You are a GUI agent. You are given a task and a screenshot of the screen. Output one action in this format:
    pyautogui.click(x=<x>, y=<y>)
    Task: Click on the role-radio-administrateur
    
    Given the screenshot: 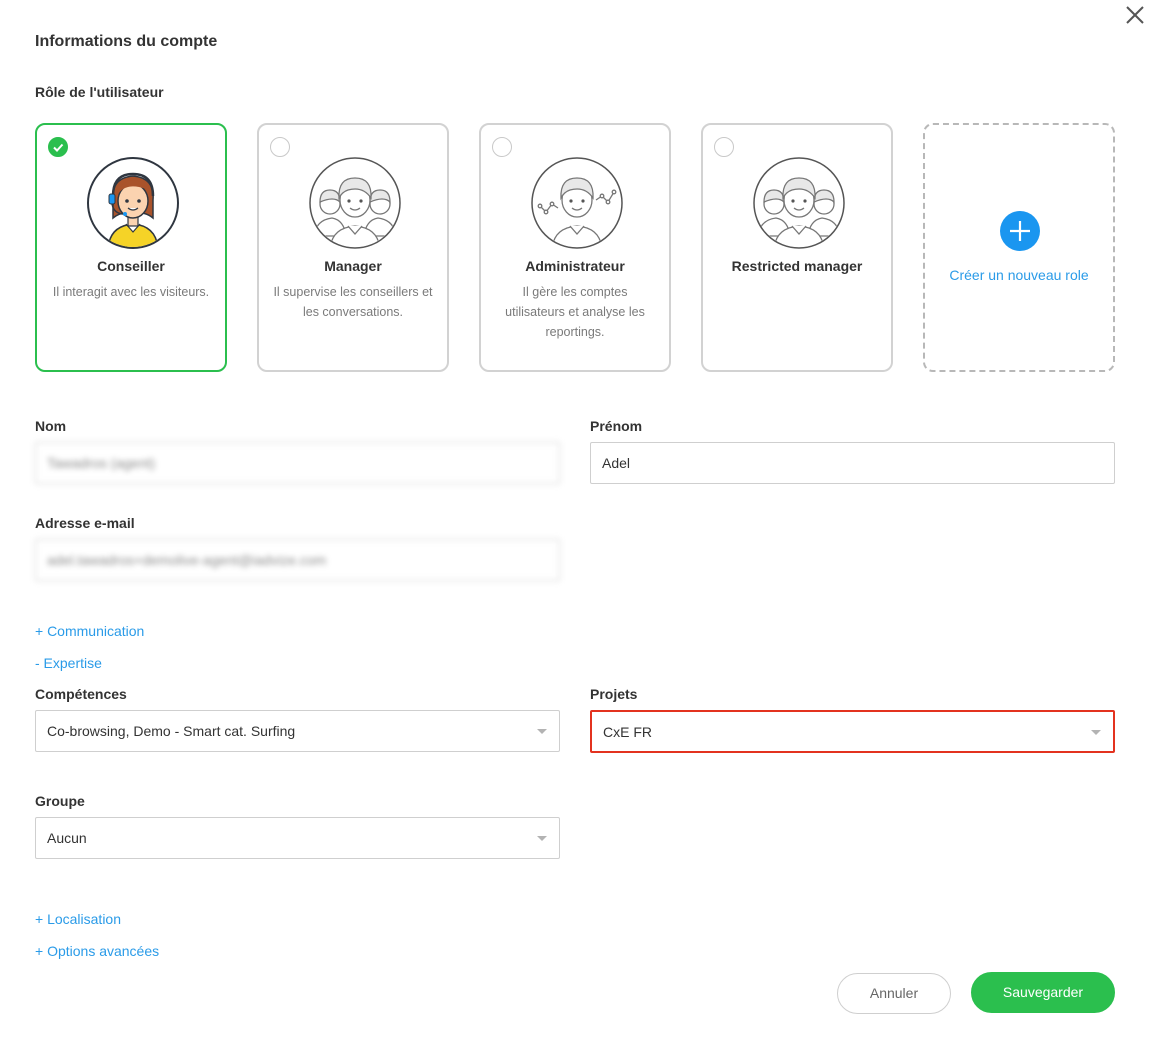 What is the action you would take?
    pyautogui.click(x=502, y=147)
    